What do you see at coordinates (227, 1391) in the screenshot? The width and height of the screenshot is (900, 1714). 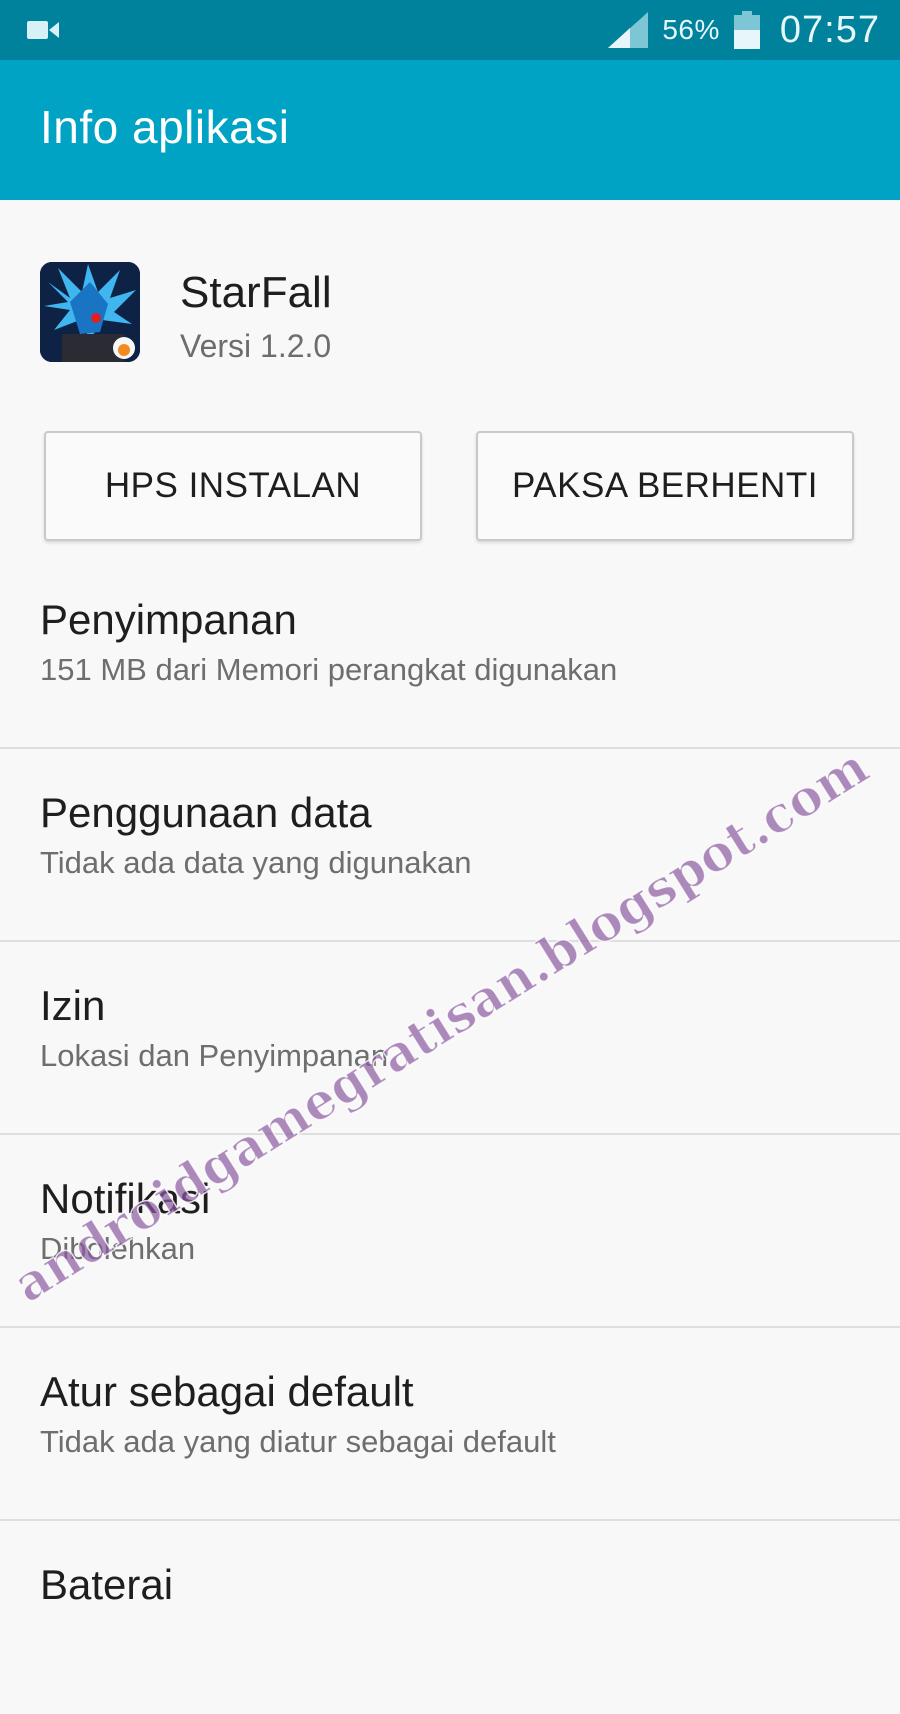 I see `settings-item-title: Atur sebagai default` at bounding box center [227, 1391].